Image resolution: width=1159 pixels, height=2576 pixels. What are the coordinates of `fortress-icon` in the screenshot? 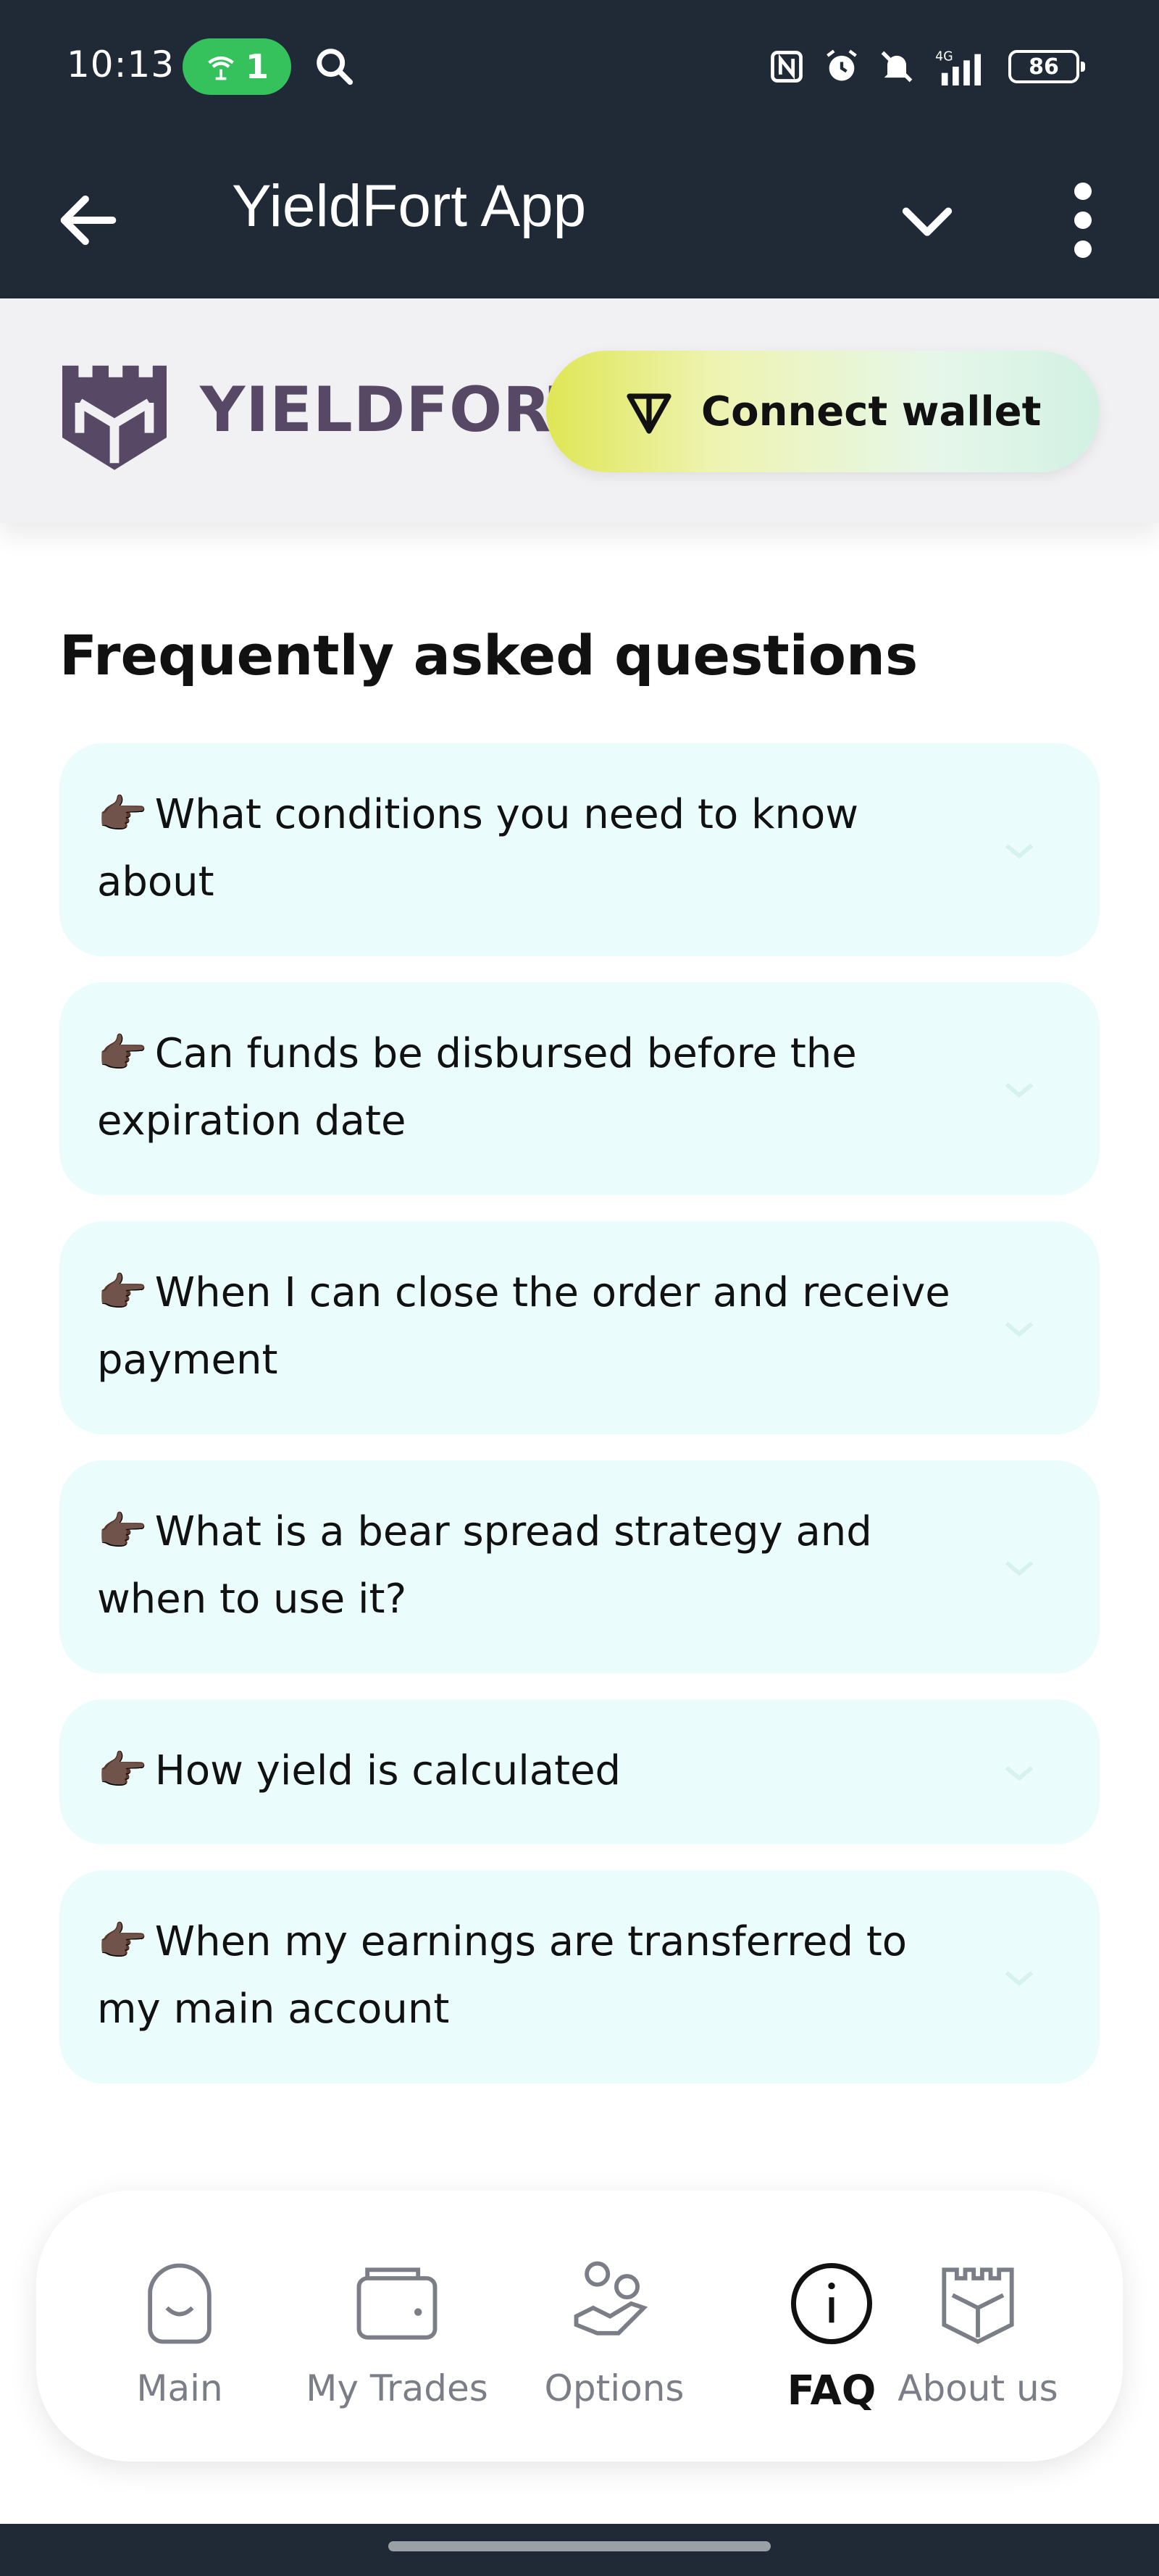 It's located at (978, 2305).